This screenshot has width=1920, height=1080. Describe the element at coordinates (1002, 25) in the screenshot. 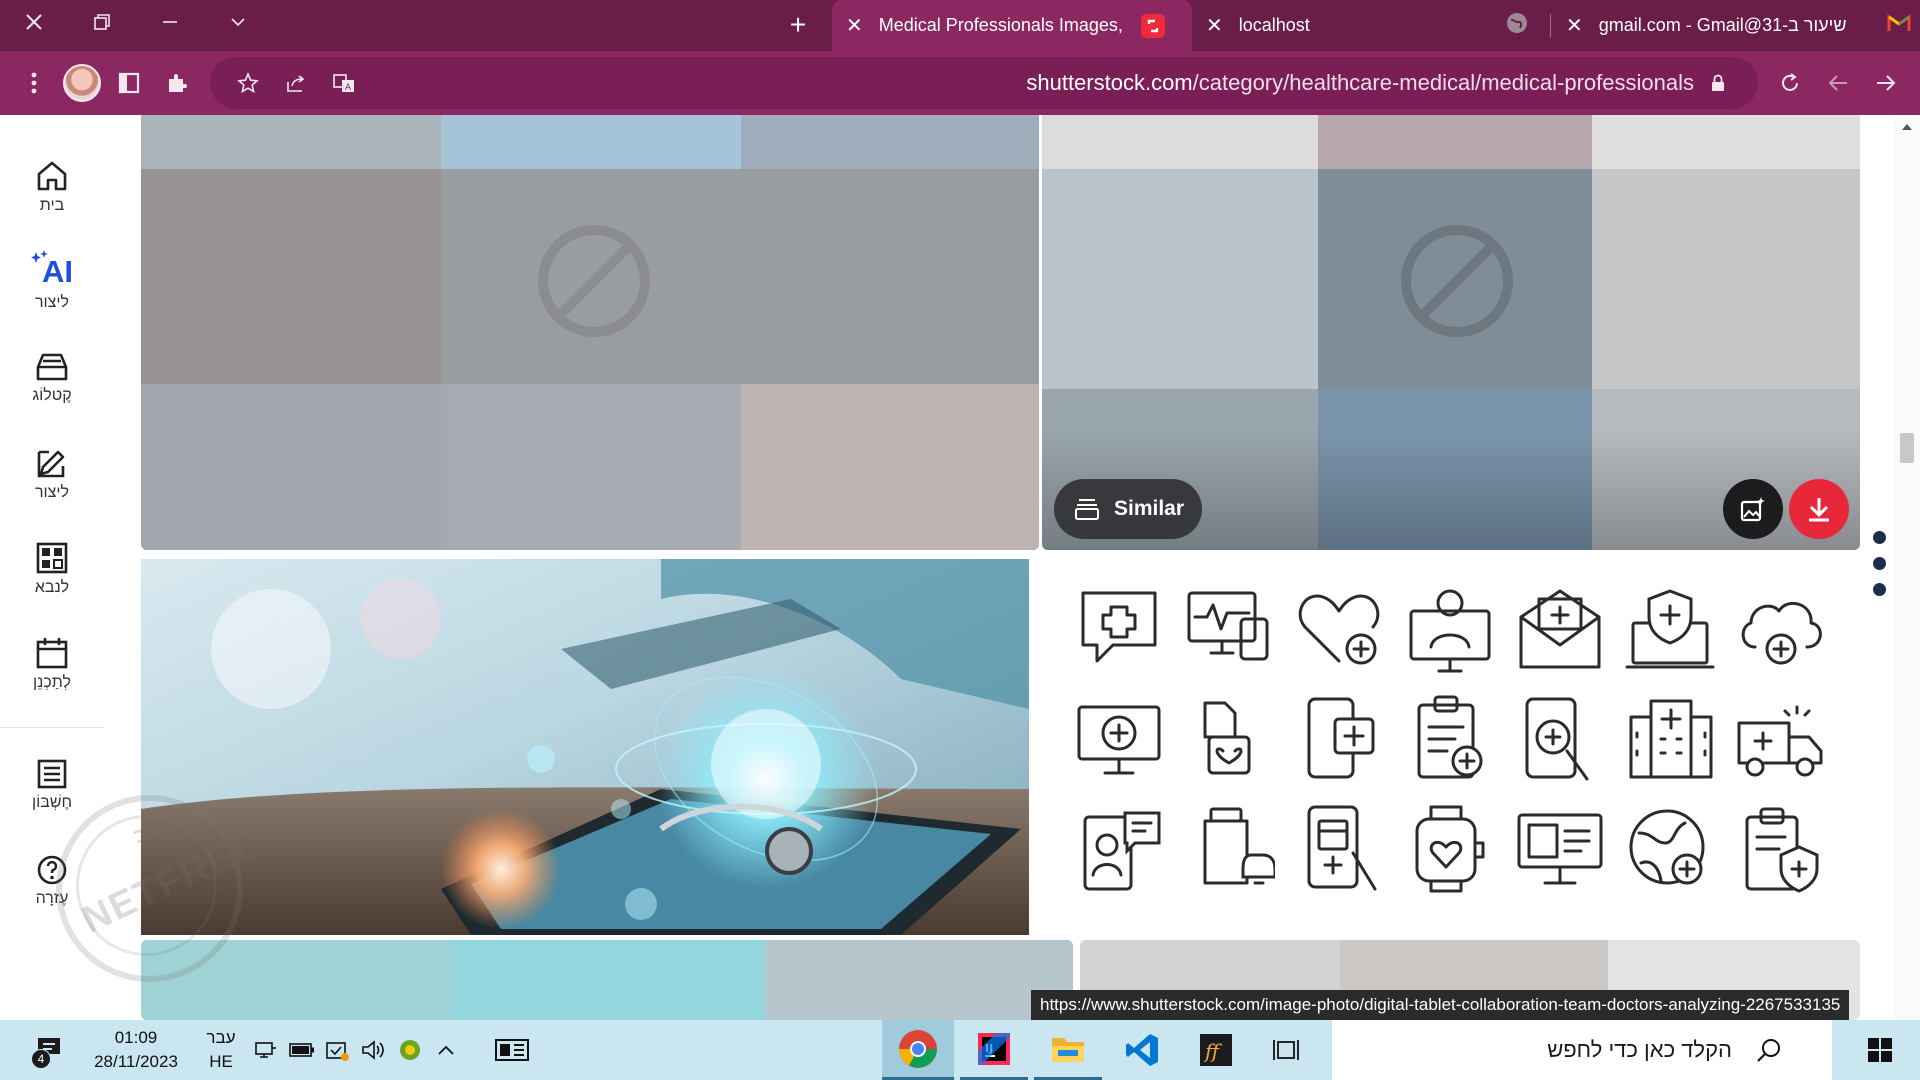

I see `tab-label: Medical Professionals Images, Pi` at that location.